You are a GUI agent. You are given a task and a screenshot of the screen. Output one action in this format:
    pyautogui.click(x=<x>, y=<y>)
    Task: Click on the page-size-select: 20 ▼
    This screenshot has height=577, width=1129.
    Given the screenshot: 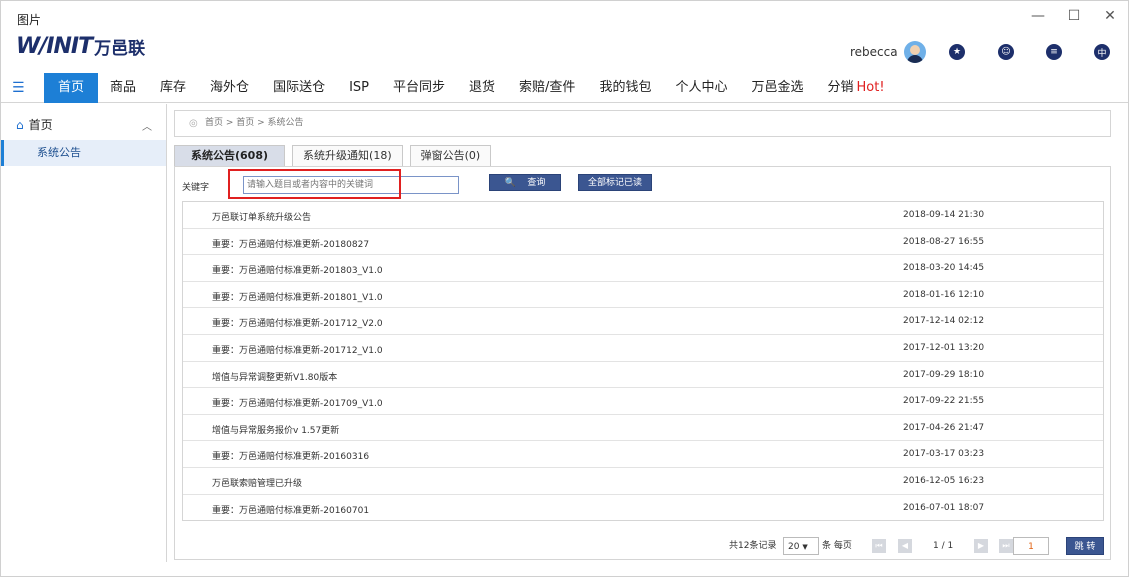 What is the action you would take?
    pyautogui.click(x=801, y=546)
    